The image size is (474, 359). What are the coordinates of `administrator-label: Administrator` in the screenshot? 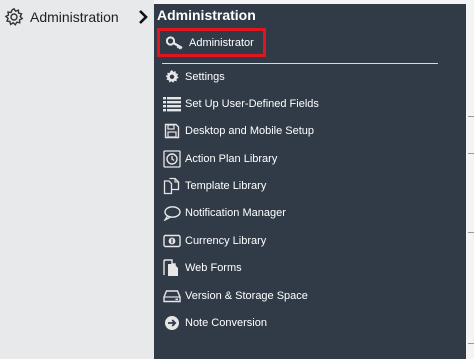 It's located at (221, 42).